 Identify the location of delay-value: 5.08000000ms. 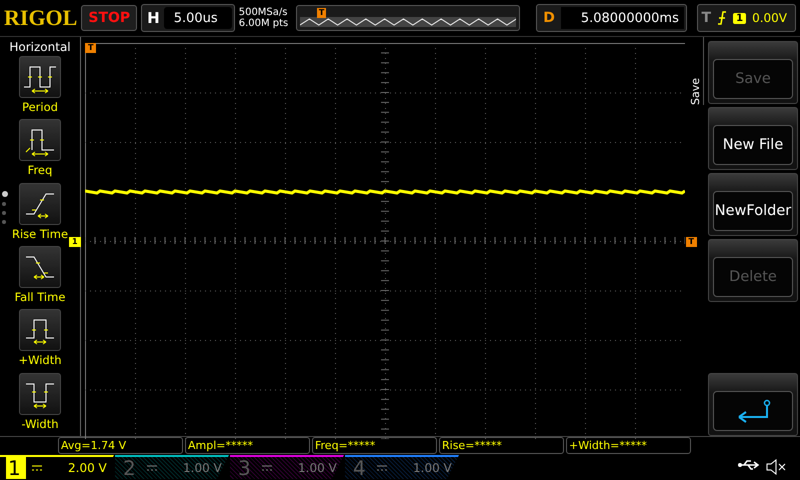
(622, 18).